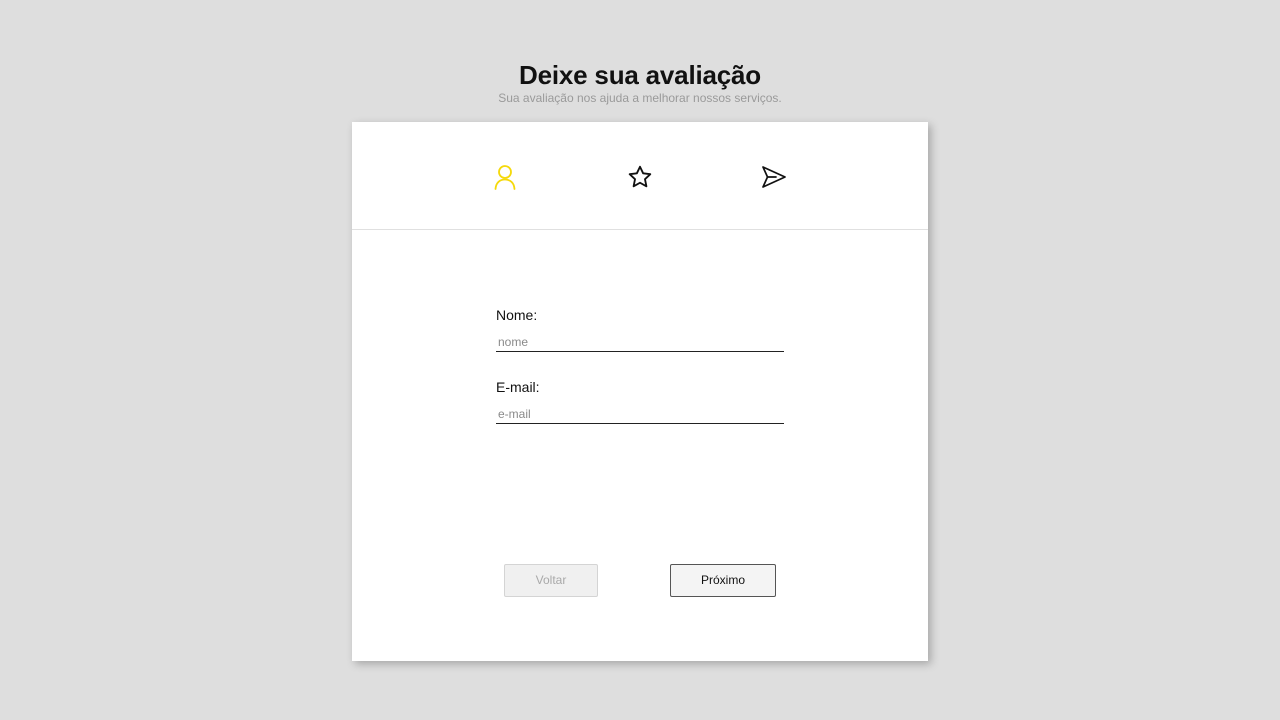 This screenshot has height=720, width=1280. What do you see at coordinates (640, 329) in the screenshot?
I see `name-field-group: Nome:` at bounding box center [640, 329].